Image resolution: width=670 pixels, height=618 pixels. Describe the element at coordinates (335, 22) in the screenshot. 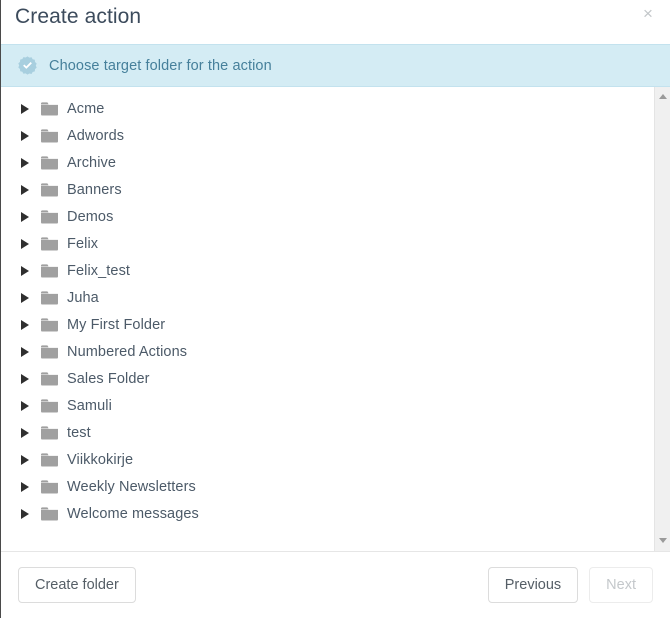

I see `dialog-header: Create action ×` at that location.